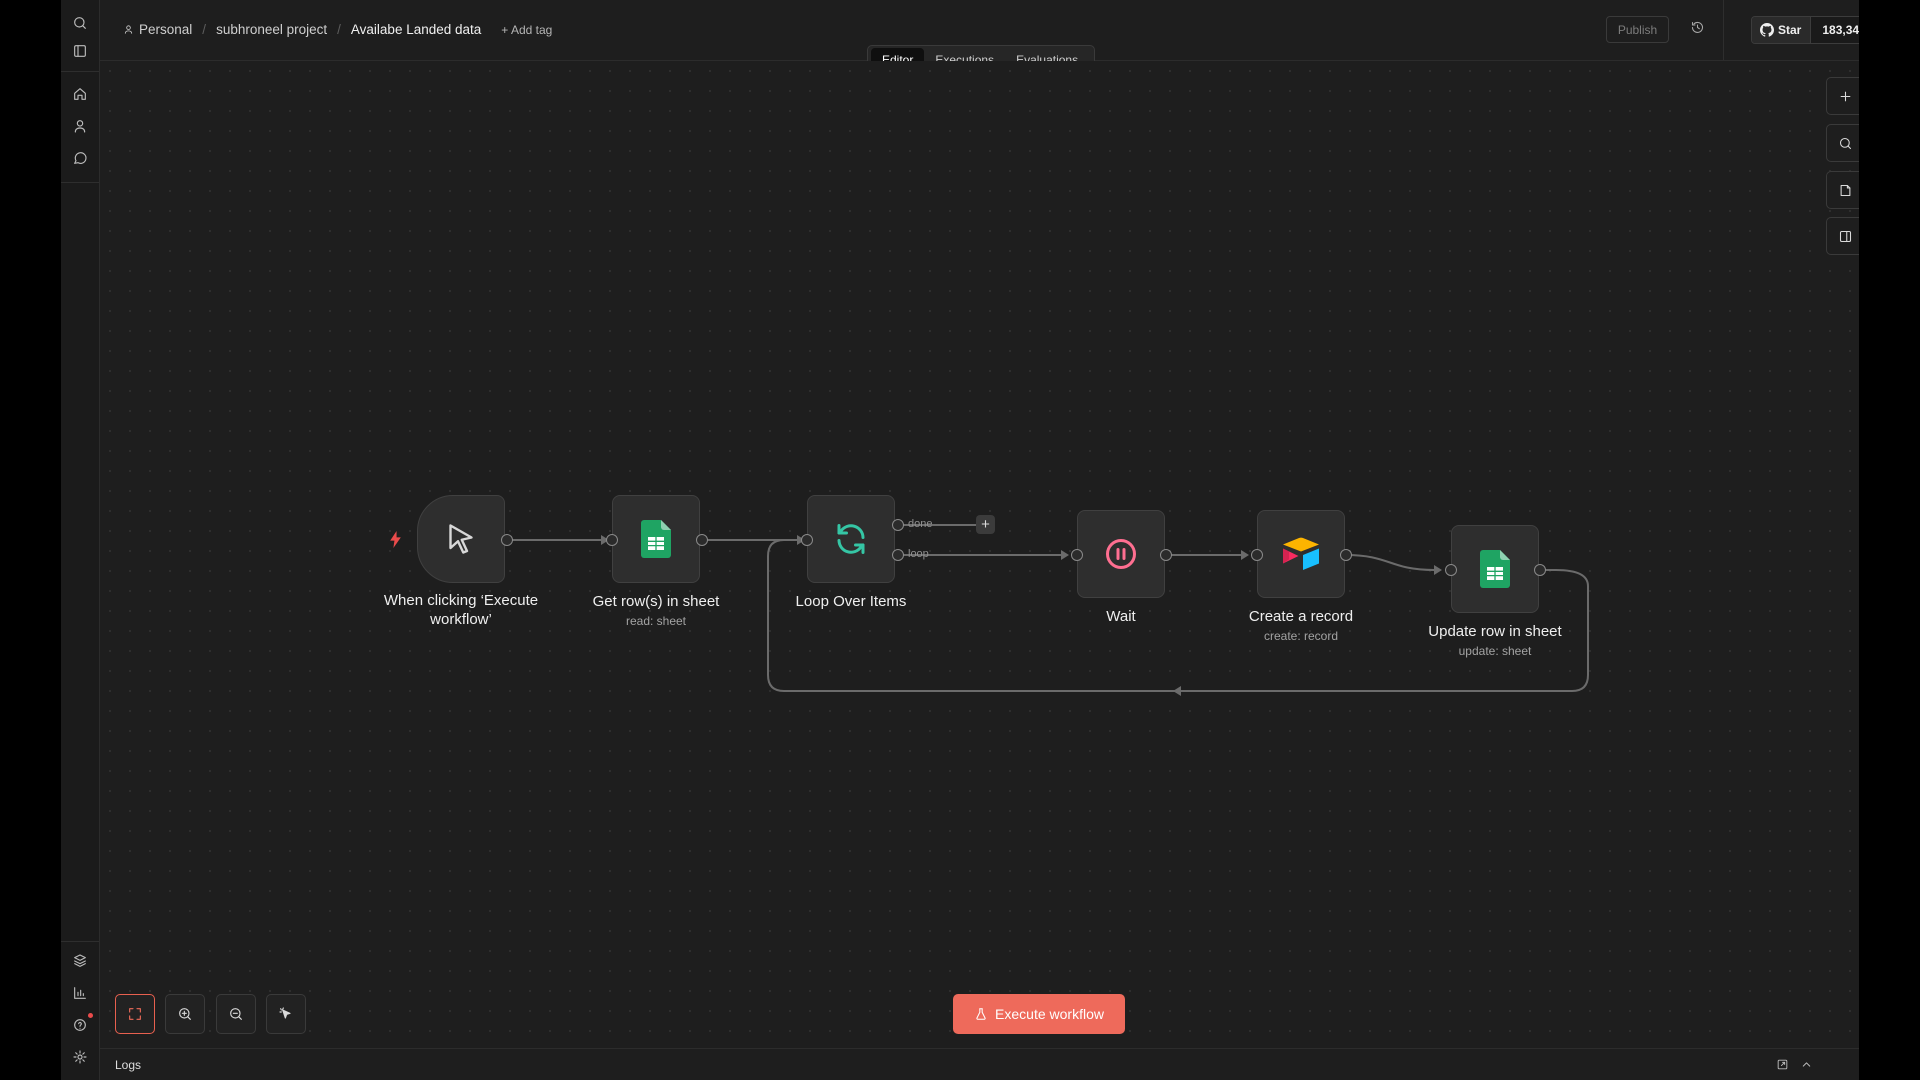 This screenshot has height=1080, width=1920. What do you see at coordinates (985, 524) in the screenshot?
I see `add-node-button: +` at bounding box center [985, 524].